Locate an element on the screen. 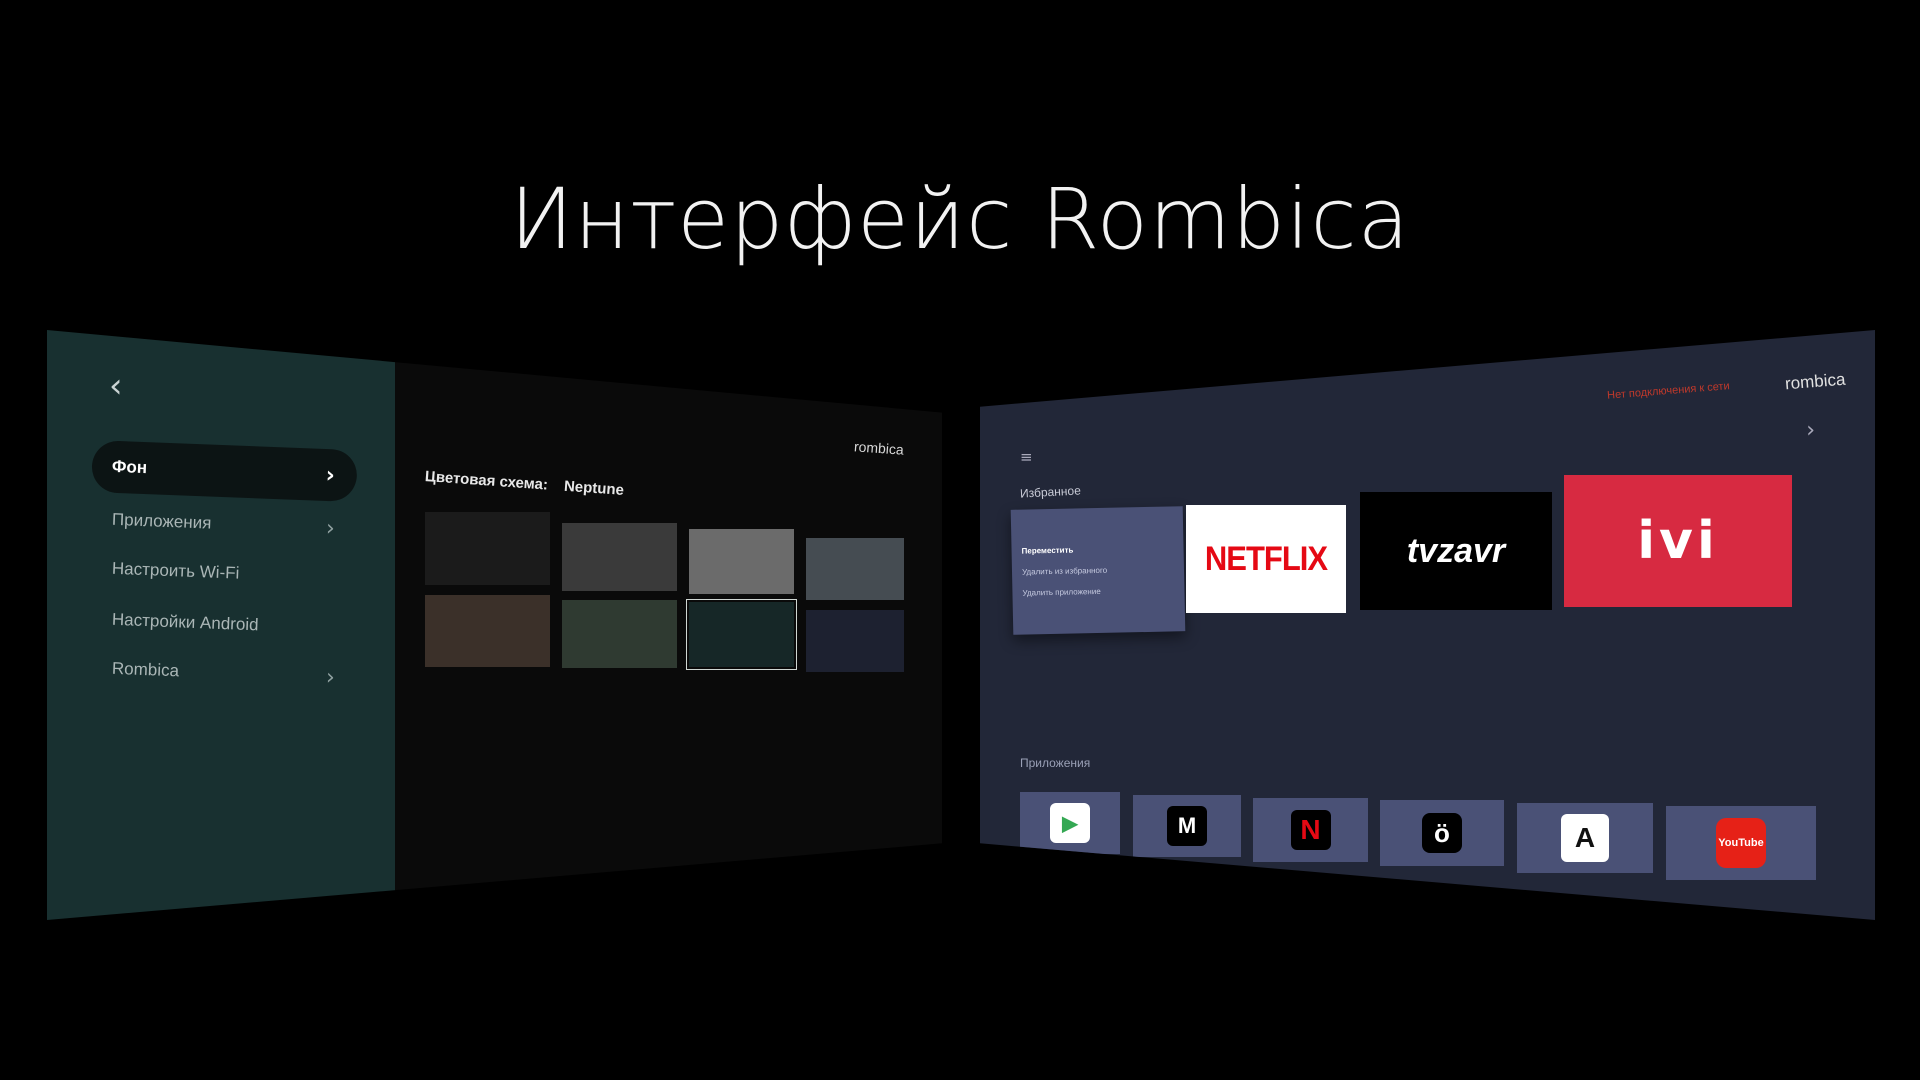  favorite-netflix: NETFLIX is located at coordinates (1266, 559).